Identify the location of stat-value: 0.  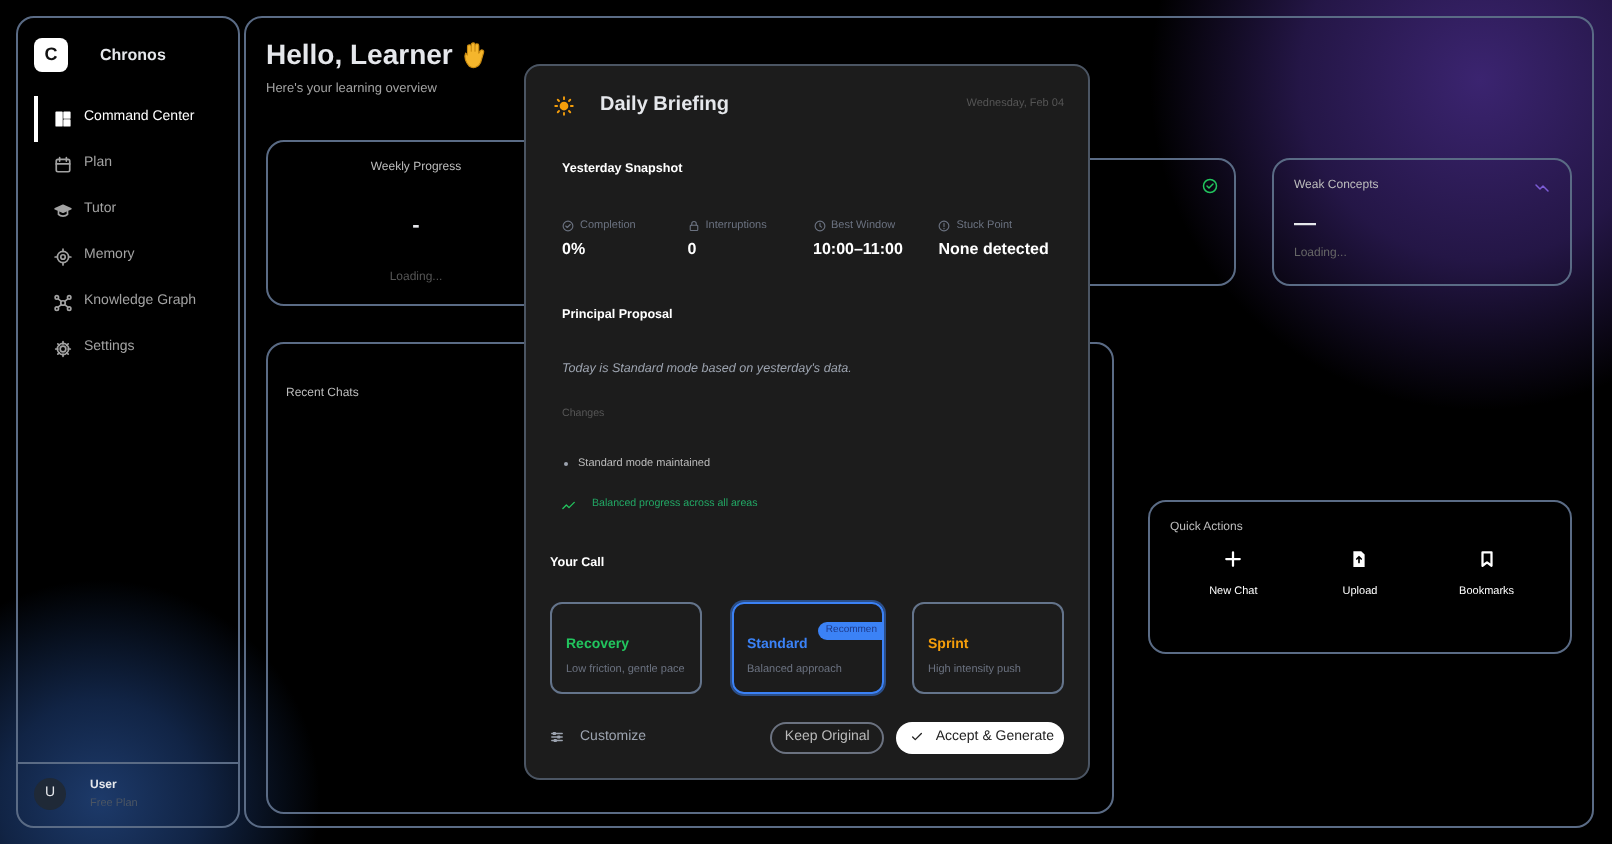
(693, 250).